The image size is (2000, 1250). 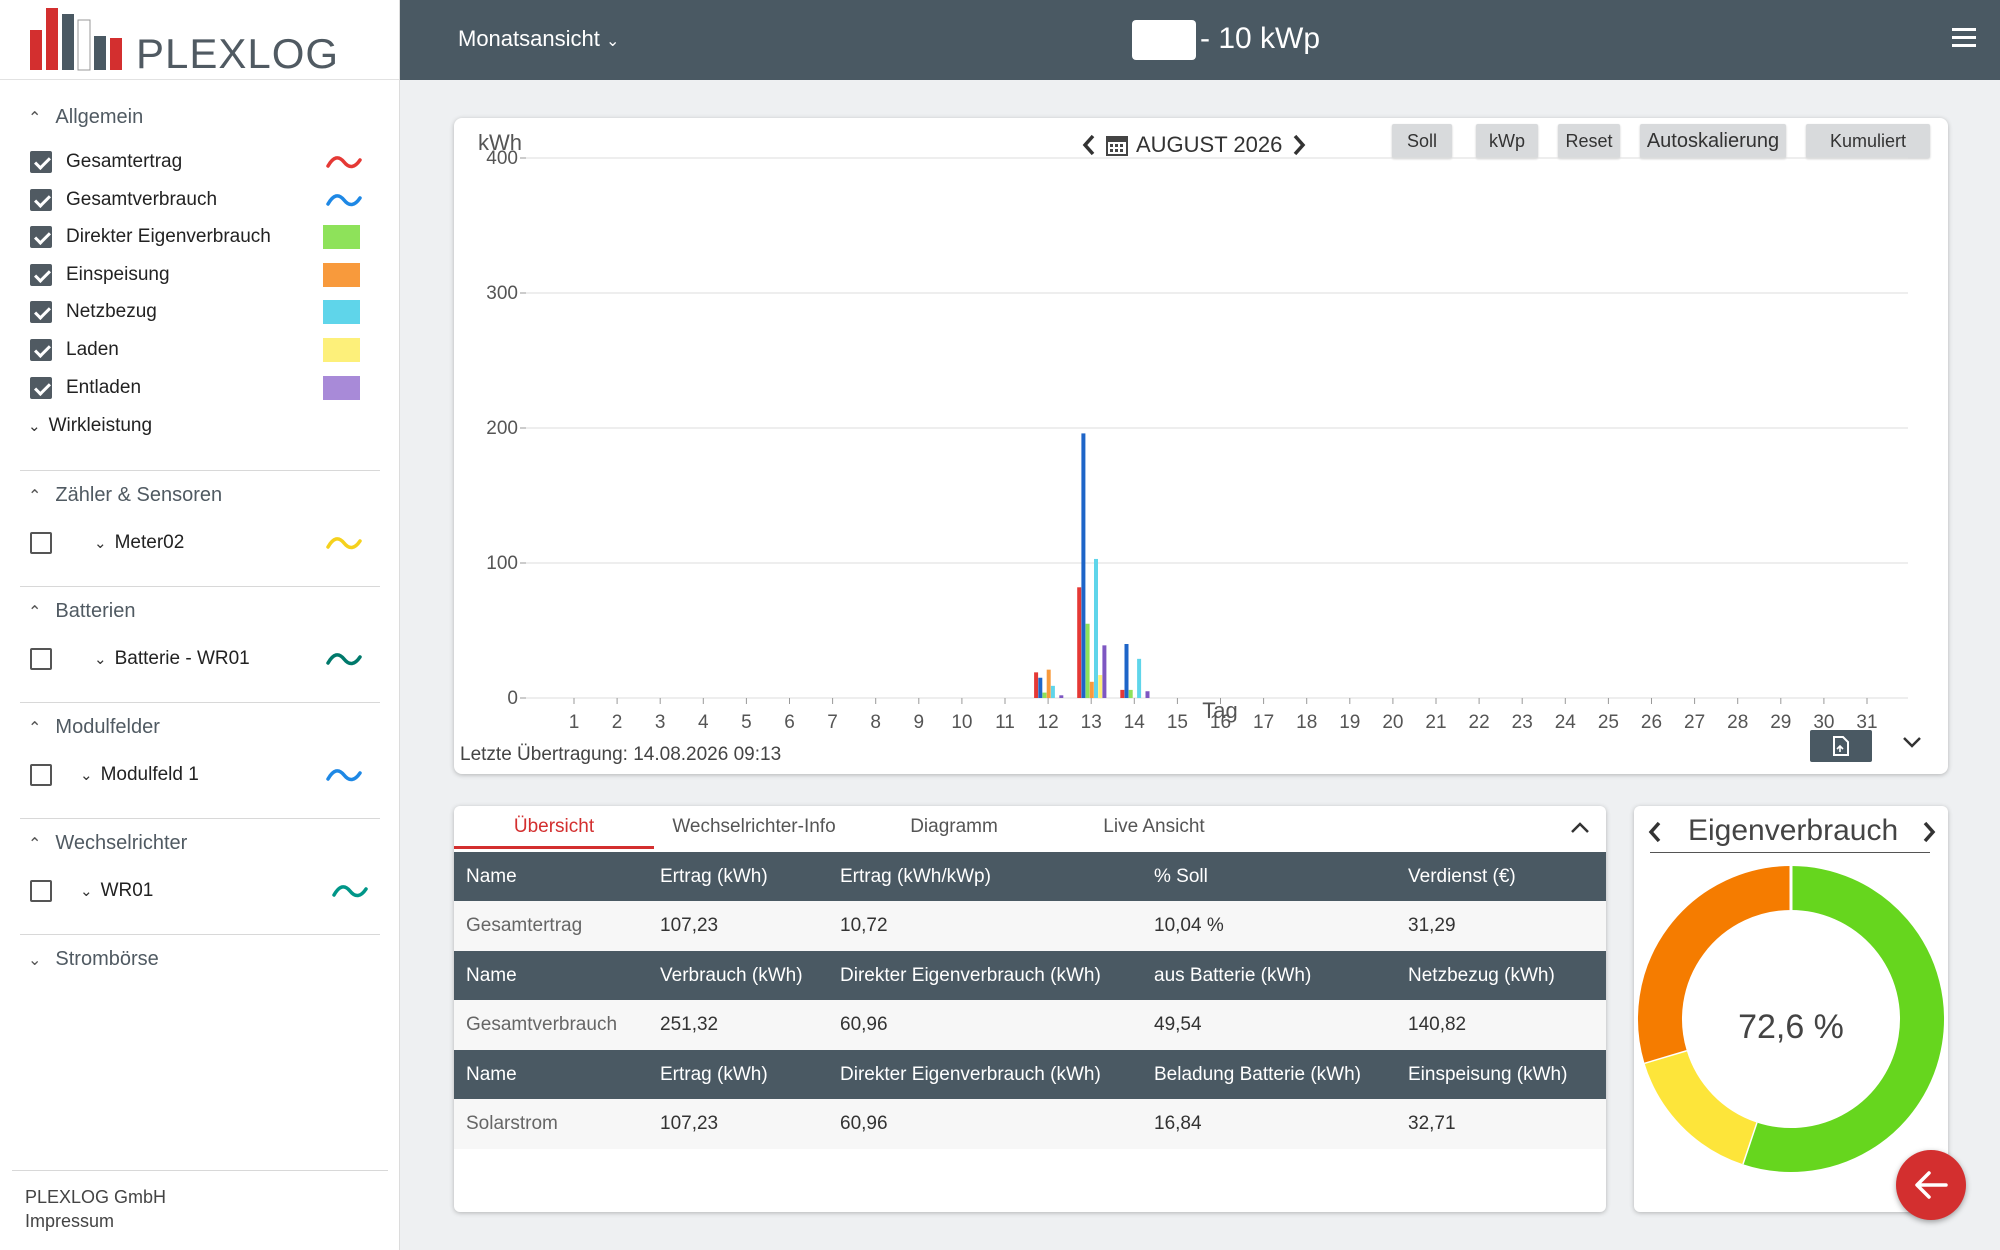 I want to click on modulfeld-checkbox, so click(x=41, y=775).